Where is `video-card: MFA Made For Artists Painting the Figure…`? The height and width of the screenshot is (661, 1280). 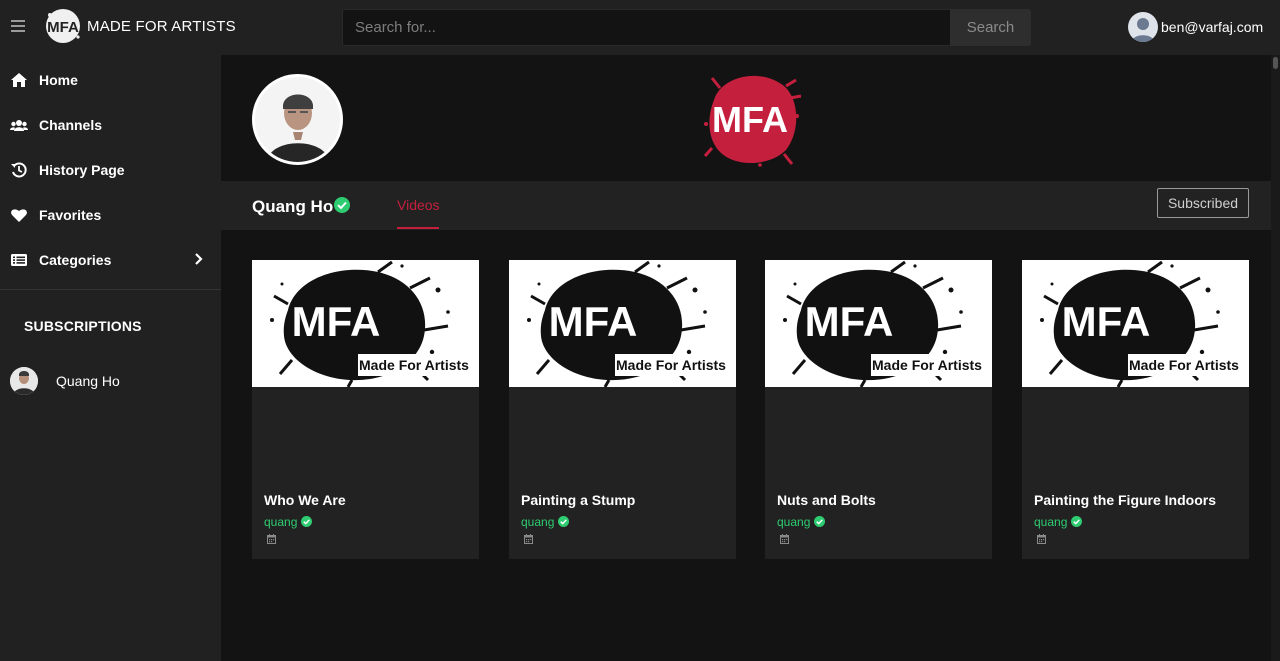 video-card: MFA Made For Artists Painting the Figure… is located at coordinates (1135, 409).